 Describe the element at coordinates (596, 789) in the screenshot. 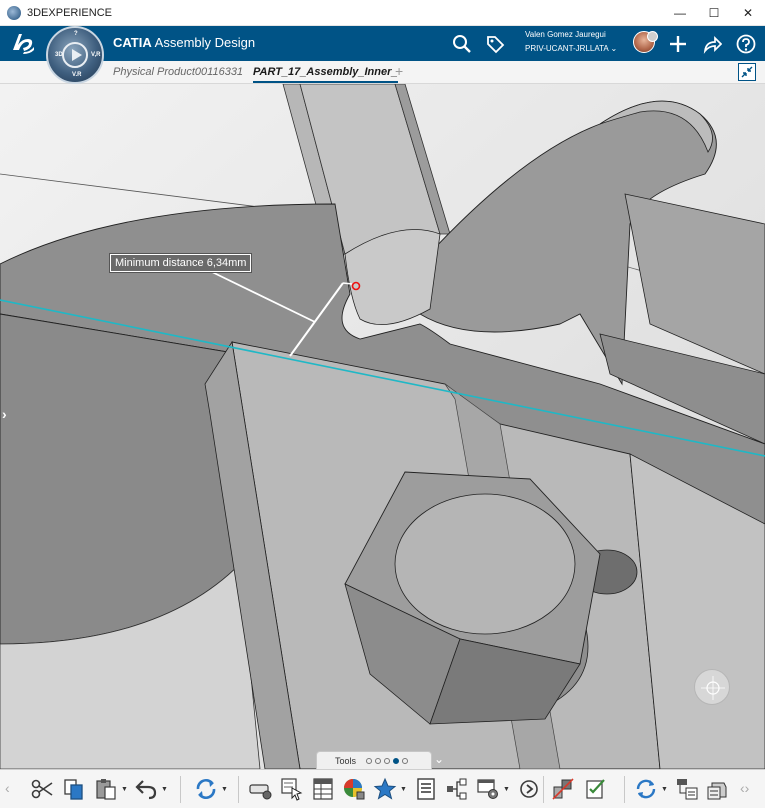

I see `checklist-icon` at that location.